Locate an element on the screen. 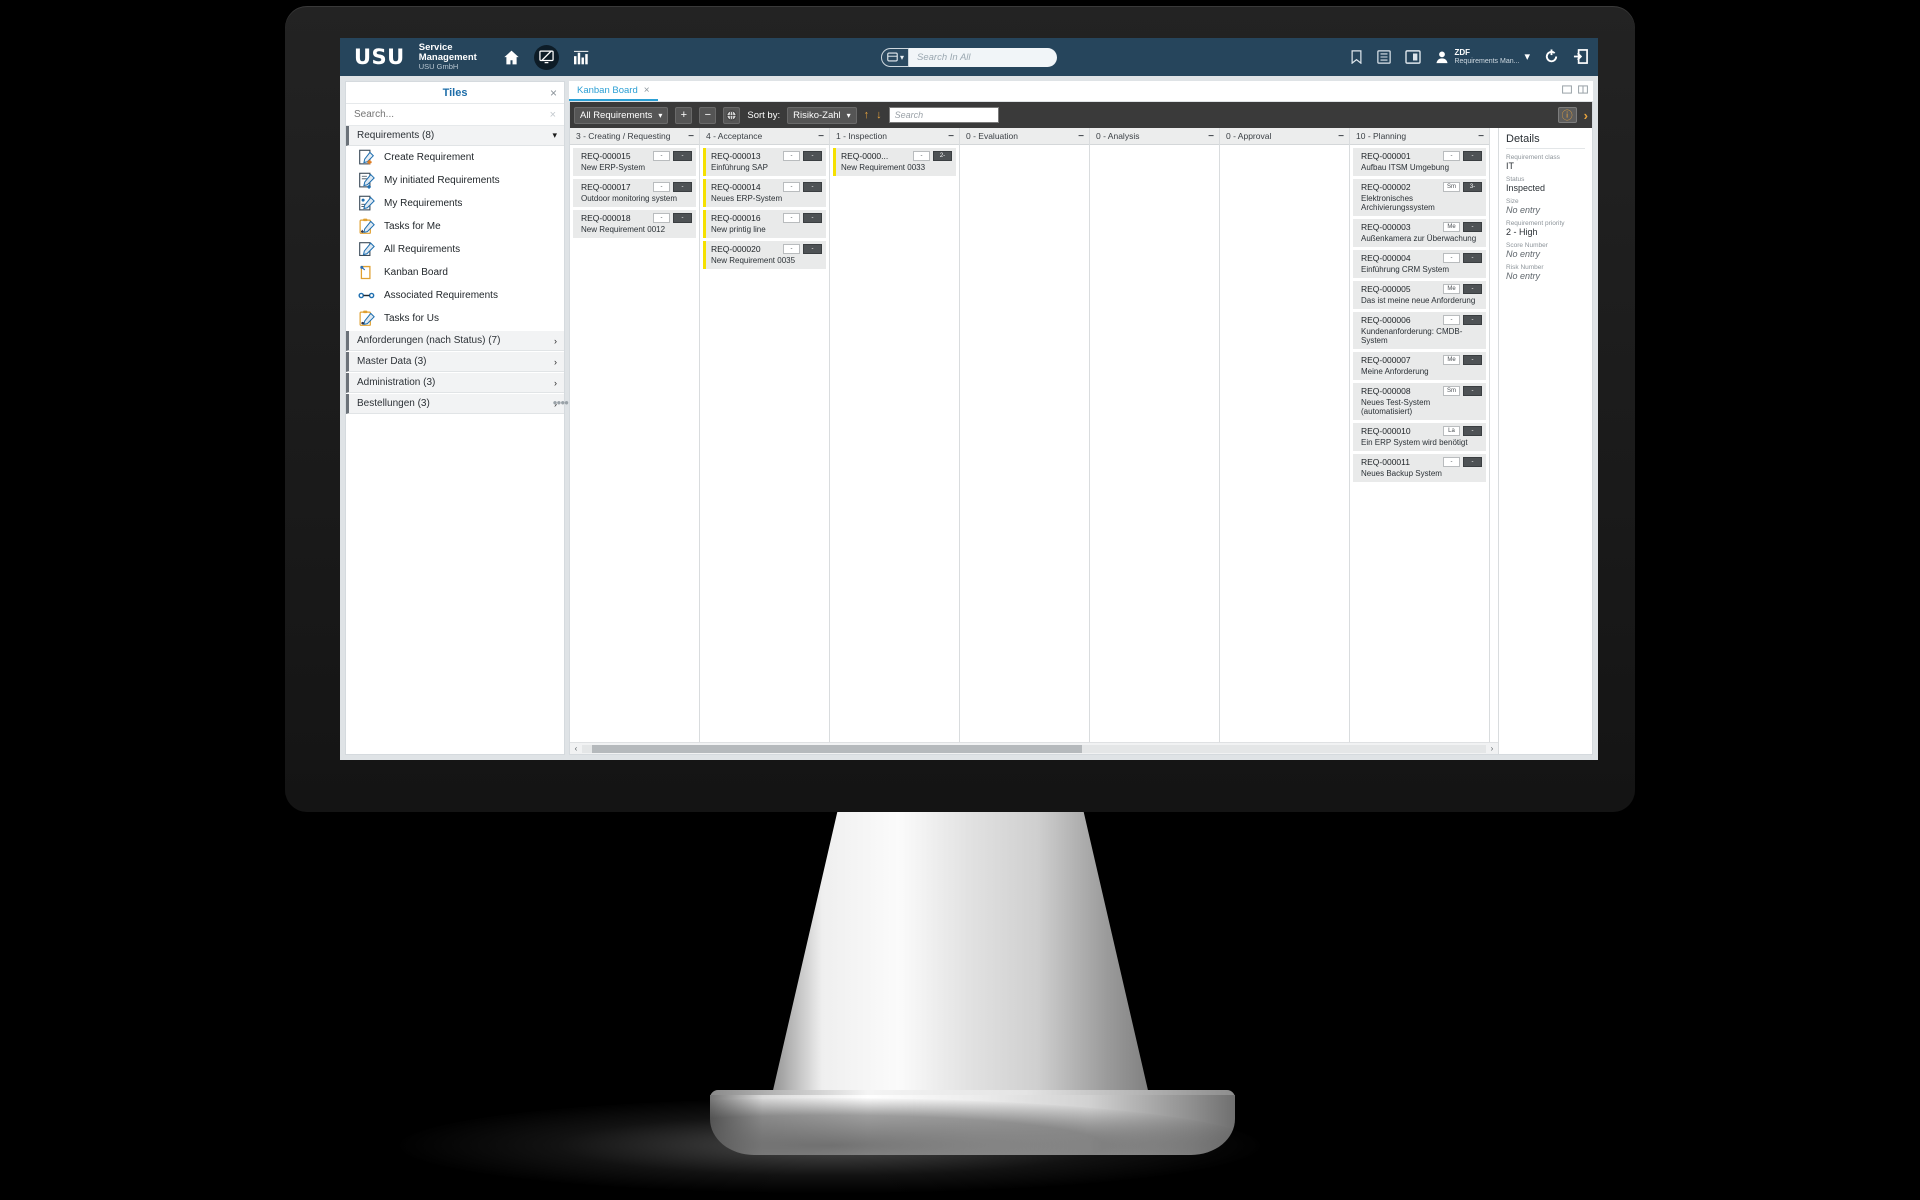  kanban-column: 0 - Analysis − is located at coordinates (1155, 435).